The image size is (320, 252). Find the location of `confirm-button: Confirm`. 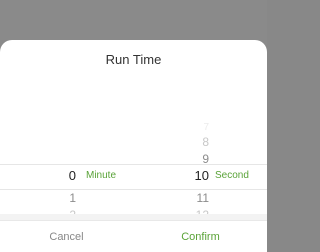

confirm-button: Confirm is located at coordinates (200, 236).